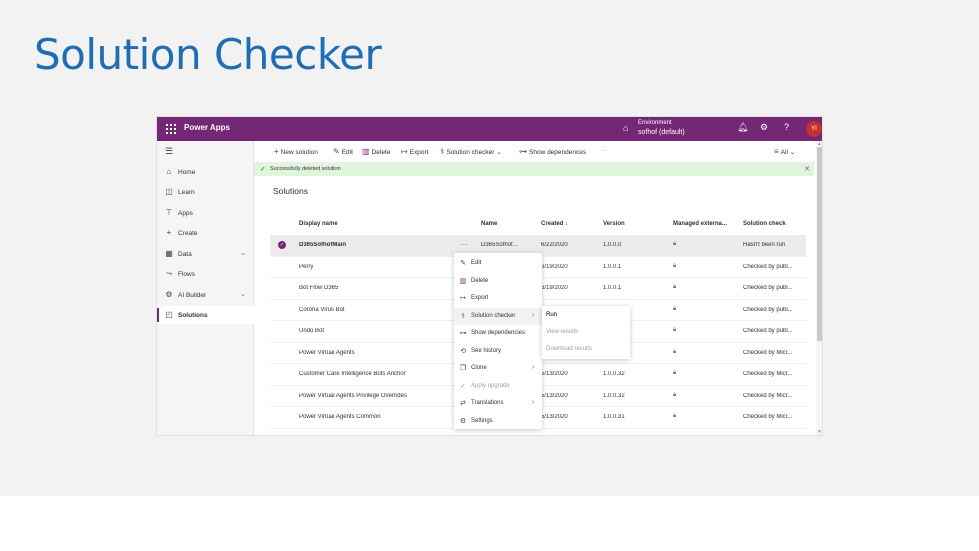 The width and height of the screenshot is (979, 551). Describe the element at coordinates (353, 396) in the screenshot. I see `cell-display-name: Power Virtual Agents Privilege Overrides` at that location.